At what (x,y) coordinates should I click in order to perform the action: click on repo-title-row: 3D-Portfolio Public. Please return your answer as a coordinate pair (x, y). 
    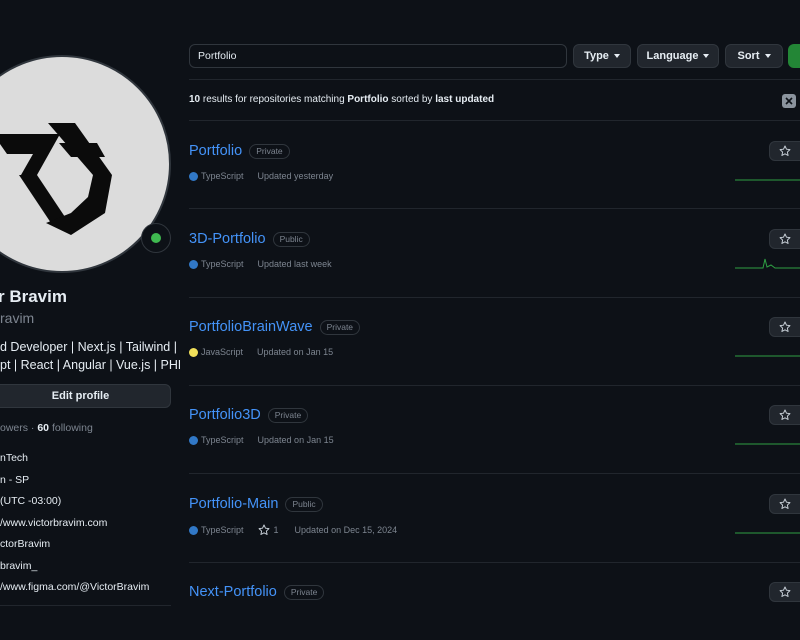
    Looking at the image, I should click on (249, 239).